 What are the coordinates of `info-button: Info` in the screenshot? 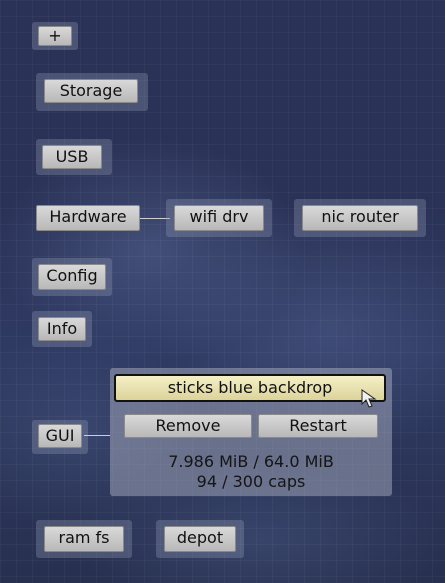 It's located at (62, 329).